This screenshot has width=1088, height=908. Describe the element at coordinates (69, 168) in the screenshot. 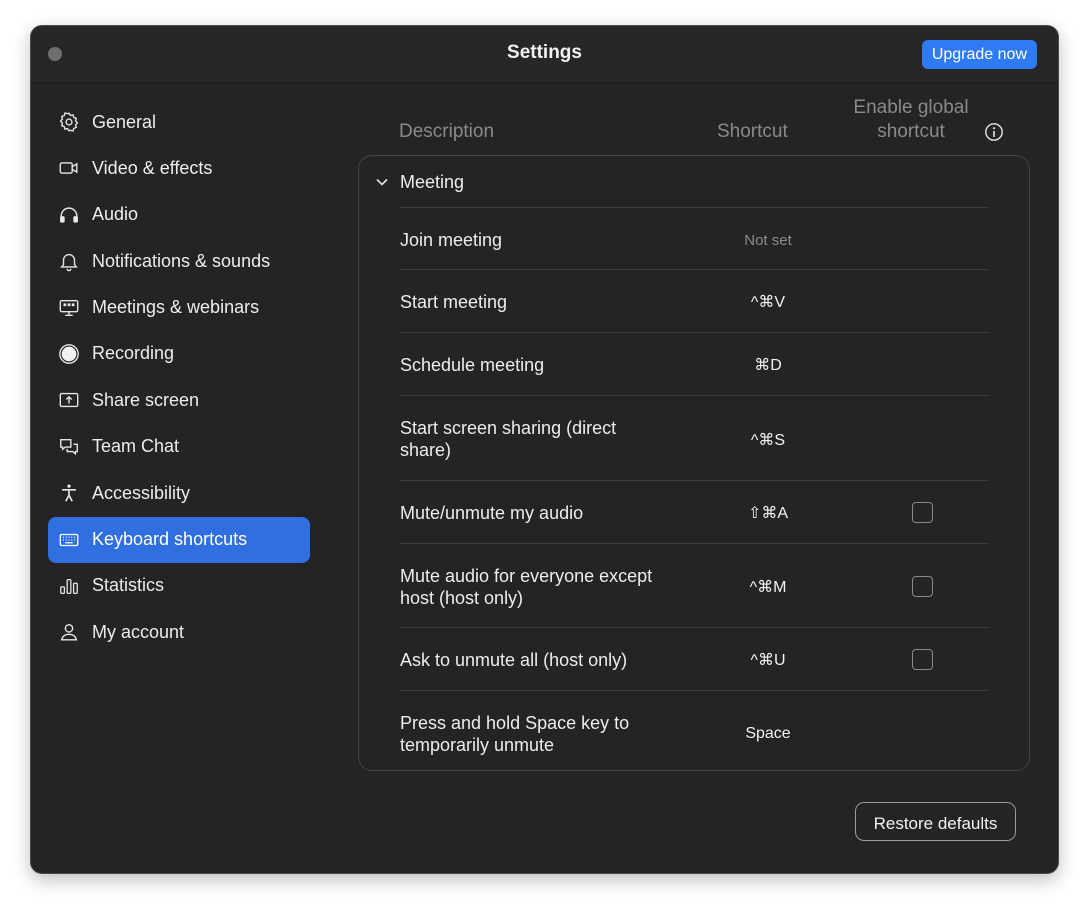

I see `video-camera-icon` at that location.